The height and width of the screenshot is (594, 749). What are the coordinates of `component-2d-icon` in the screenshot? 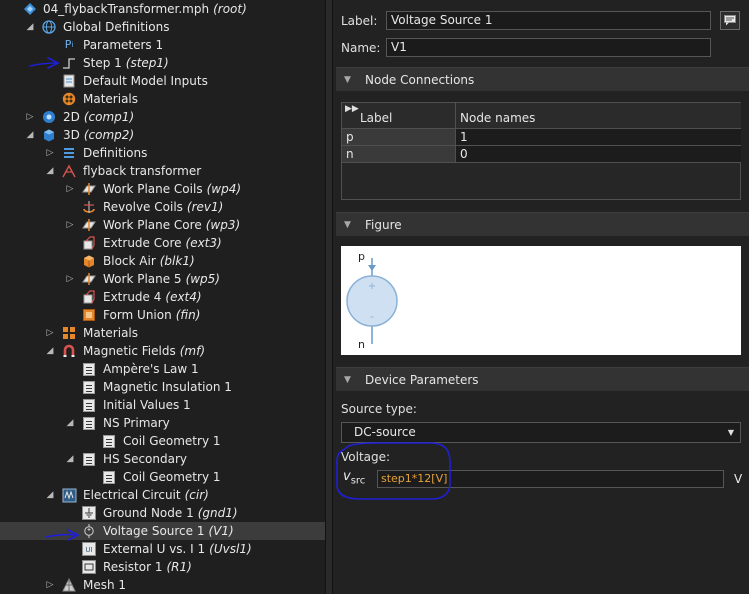 It's located at (49, 117).